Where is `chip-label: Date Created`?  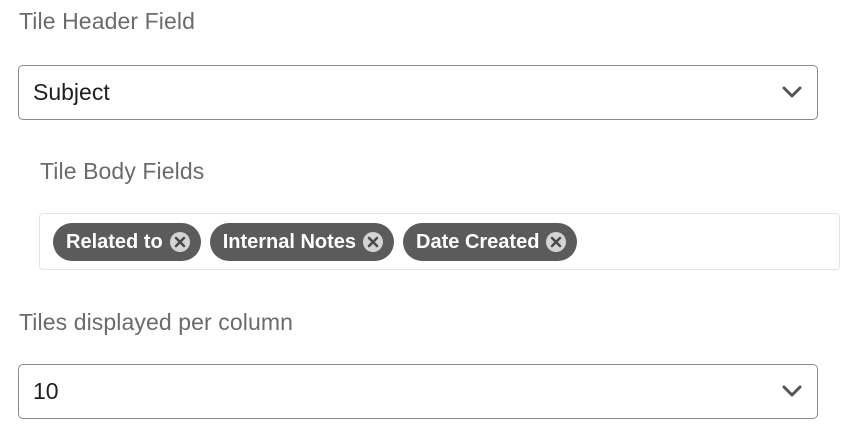
chip-label: Date Created is located at coordinates (478, 241).